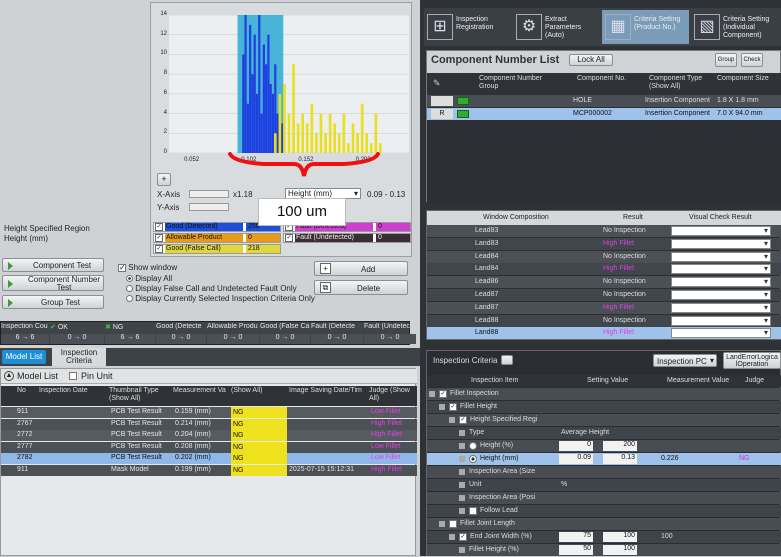  Describe the element at coordinates (24, 357) in the screenshot. I see `tab-model-list: Model List` at that location.